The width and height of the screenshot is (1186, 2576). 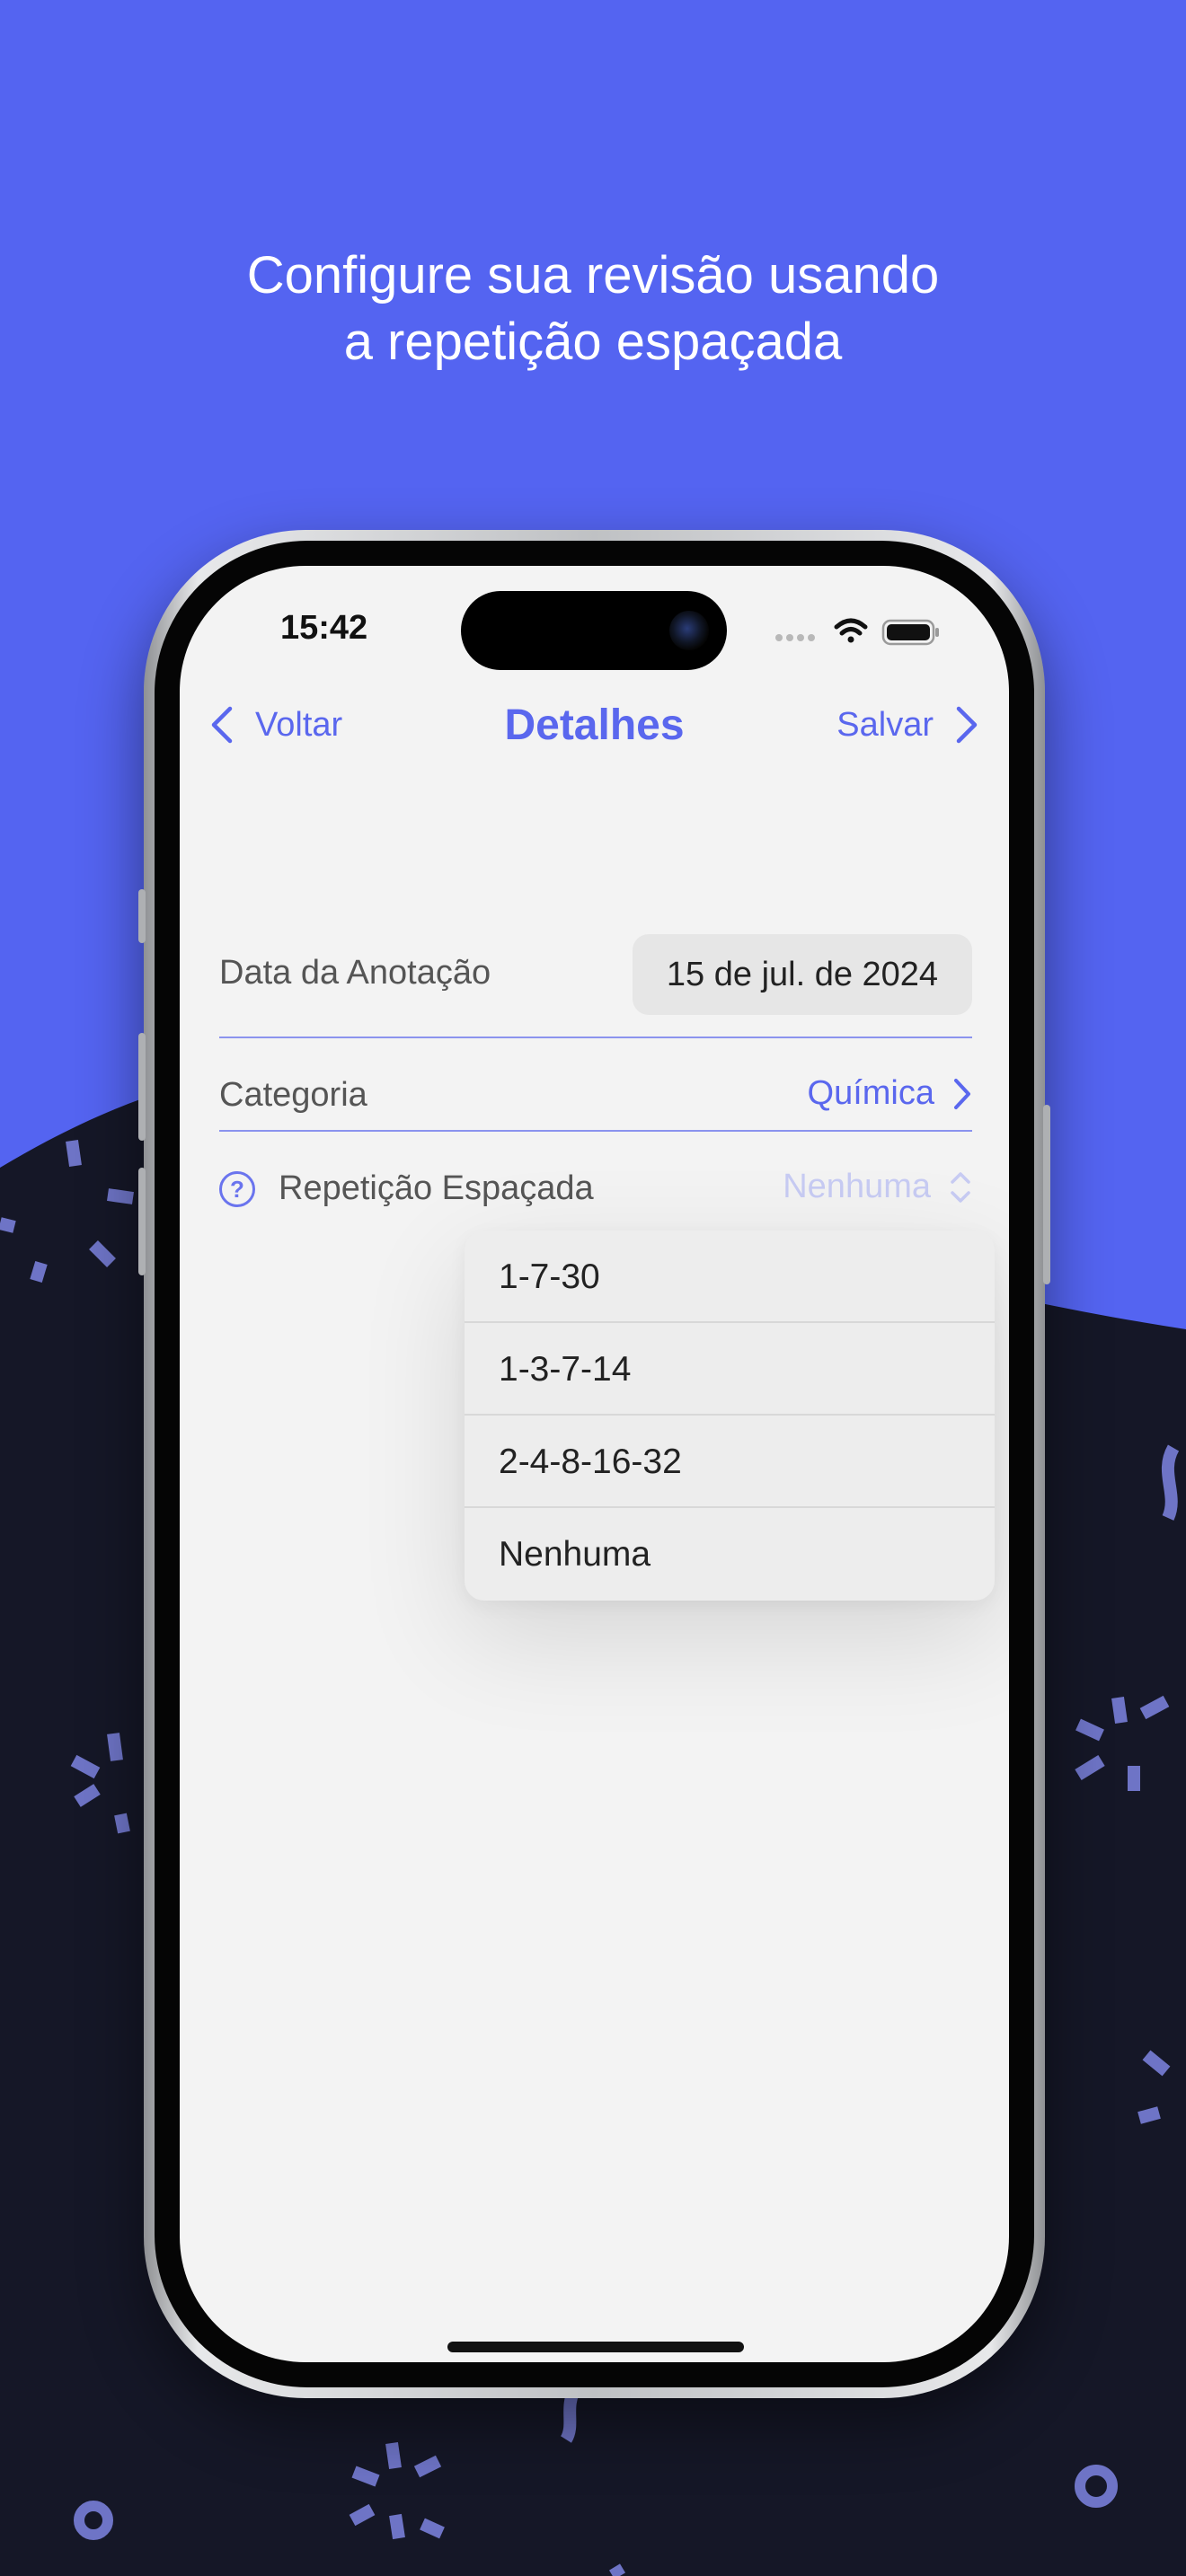 I want to click on category-row: Categoria Química, so click(x=595, y=1096).